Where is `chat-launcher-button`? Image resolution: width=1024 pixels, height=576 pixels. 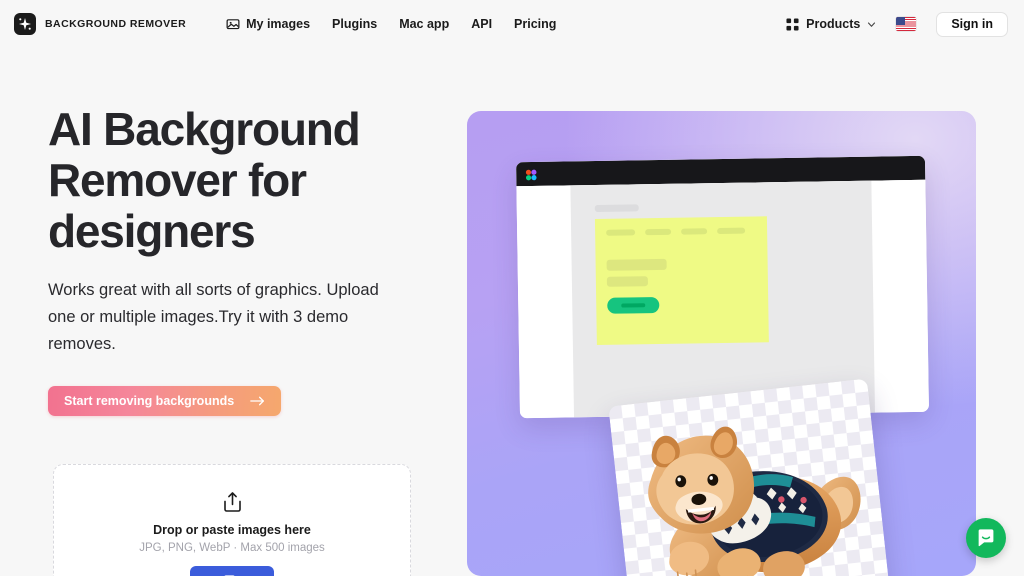 chat-launcher-button is located at coordinates (986, 538).